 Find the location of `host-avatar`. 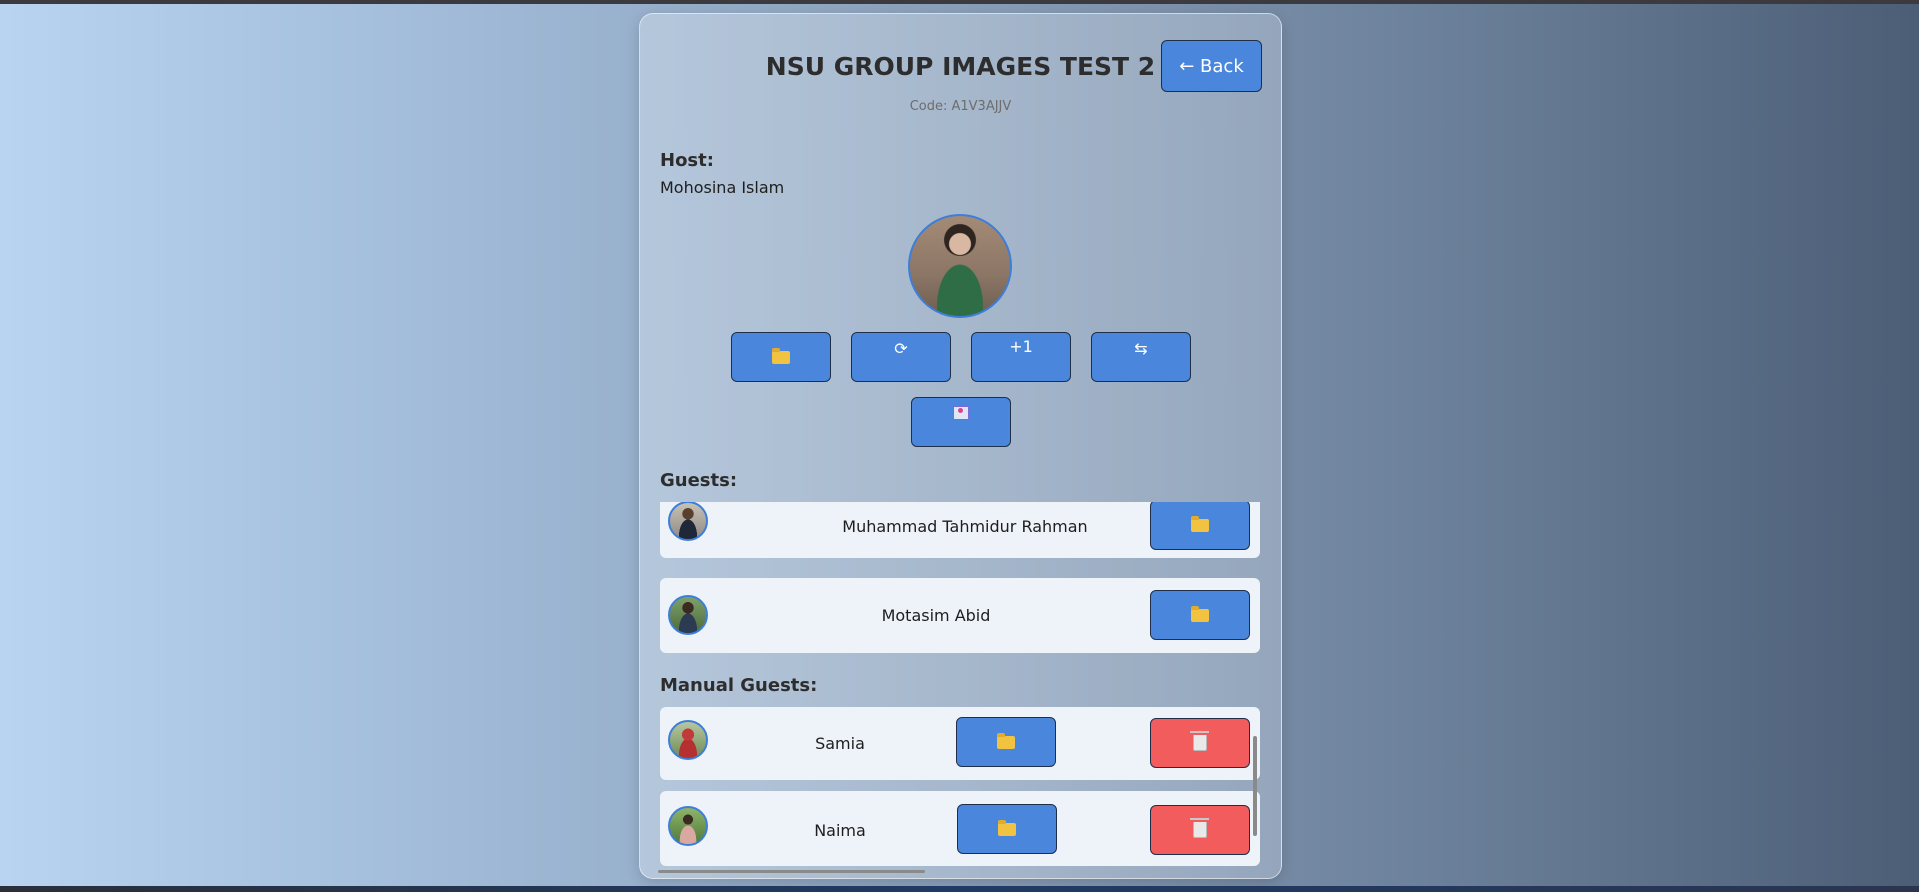

host-avatar is located at coordinates (960, 266).